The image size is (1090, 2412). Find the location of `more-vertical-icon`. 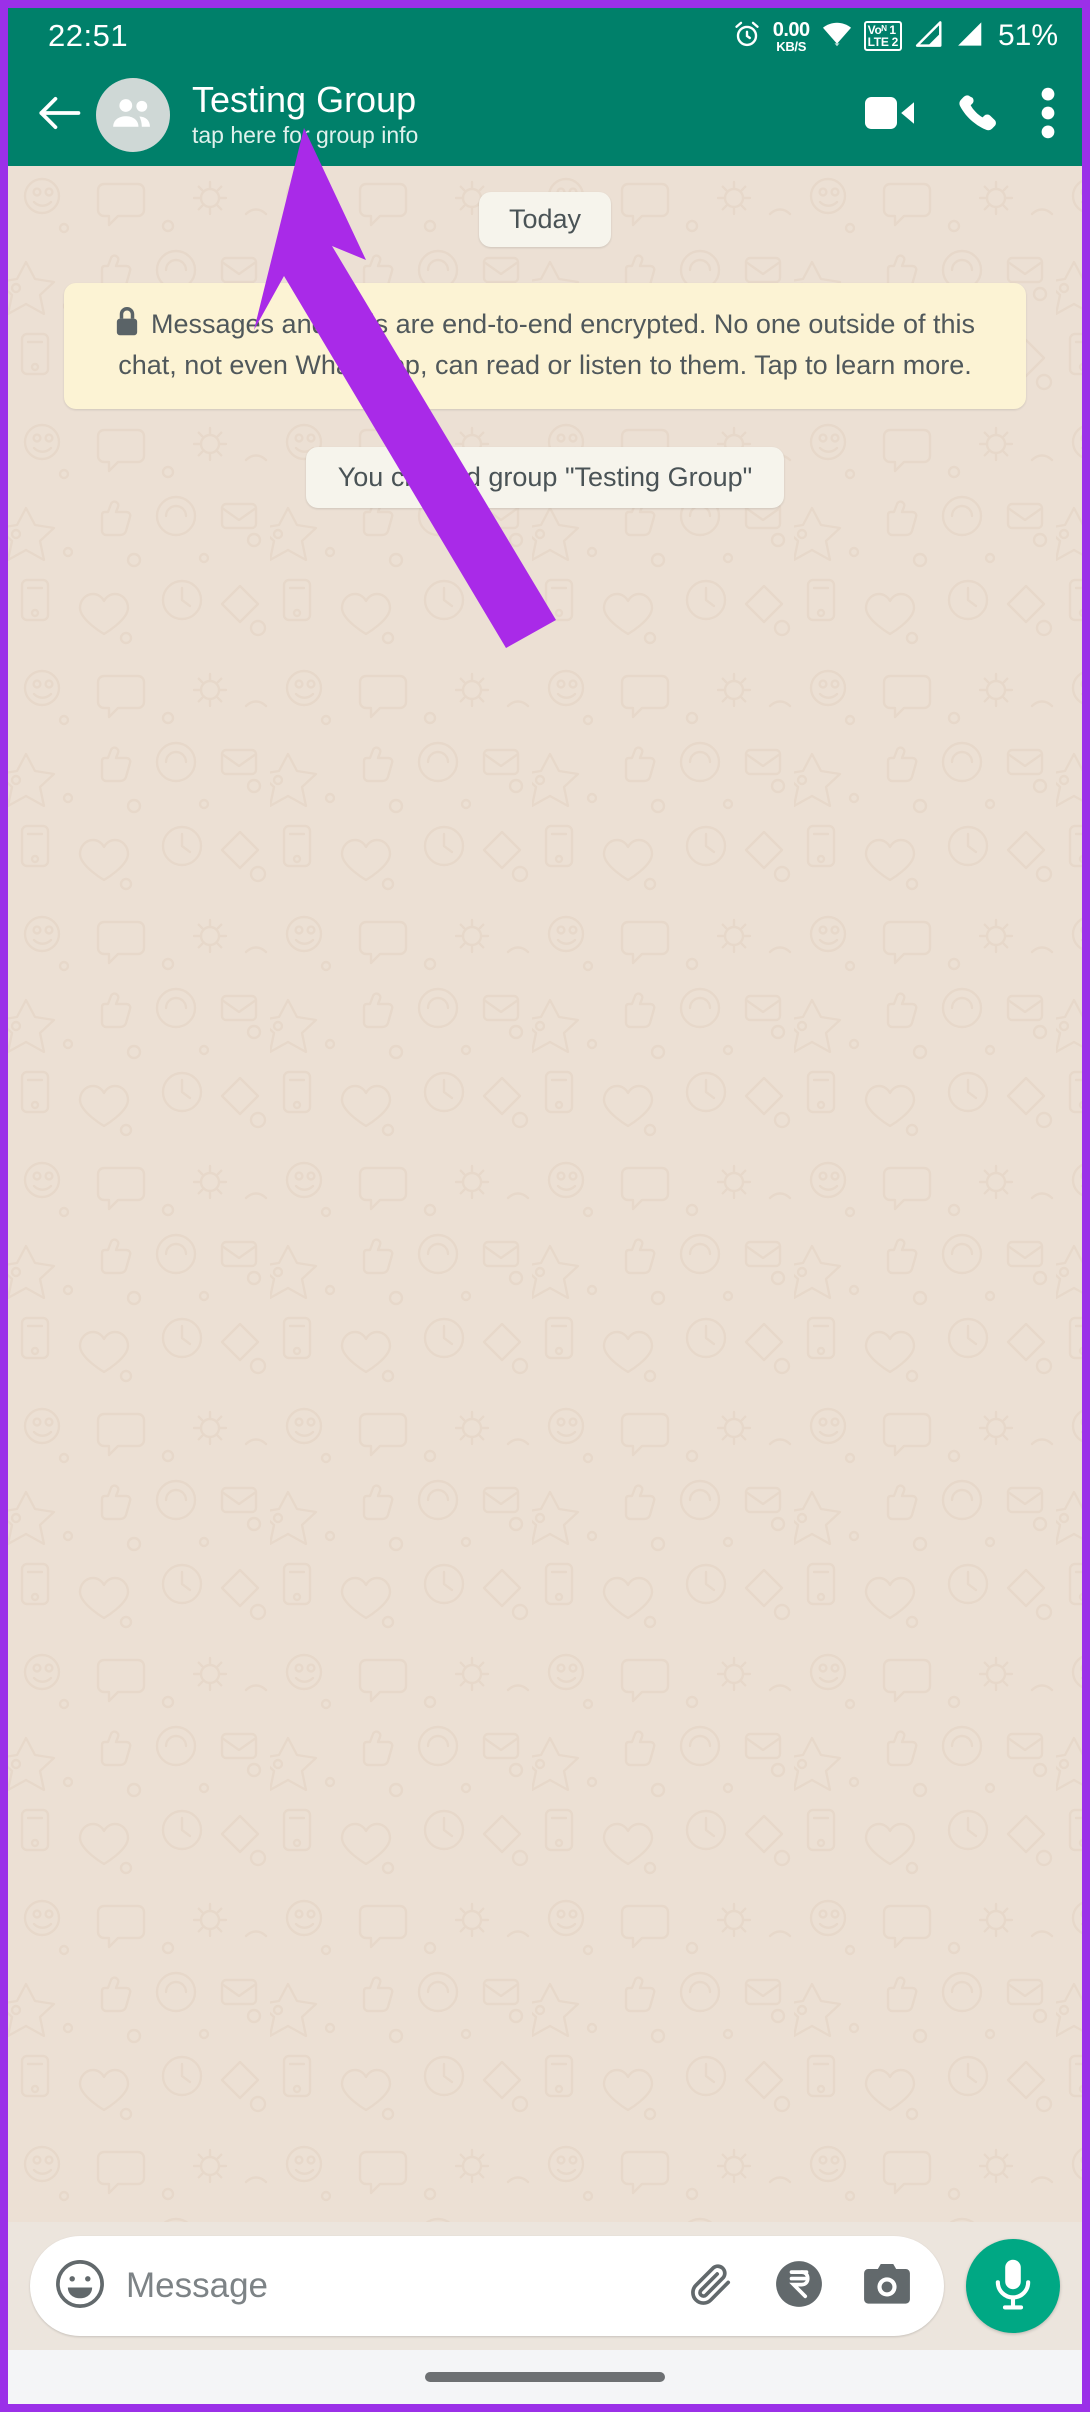

more-vertical-icon is located at coordinates (1048, 115).